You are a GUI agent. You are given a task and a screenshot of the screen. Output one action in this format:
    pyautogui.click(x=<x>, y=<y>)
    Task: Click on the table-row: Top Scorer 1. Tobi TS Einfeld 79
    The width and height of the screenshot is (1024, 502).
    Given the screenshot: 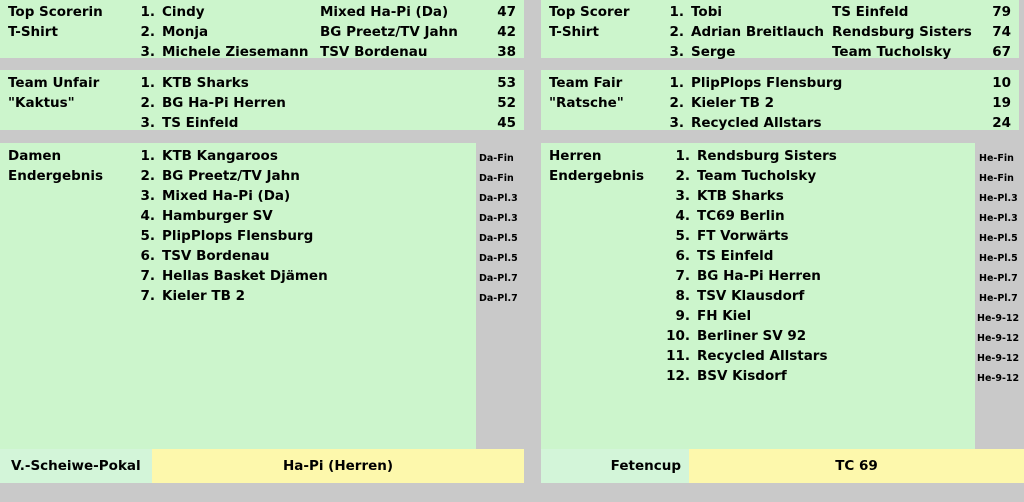 What is the action you would take?
    pyautogui.click(x=780, y=12)
    